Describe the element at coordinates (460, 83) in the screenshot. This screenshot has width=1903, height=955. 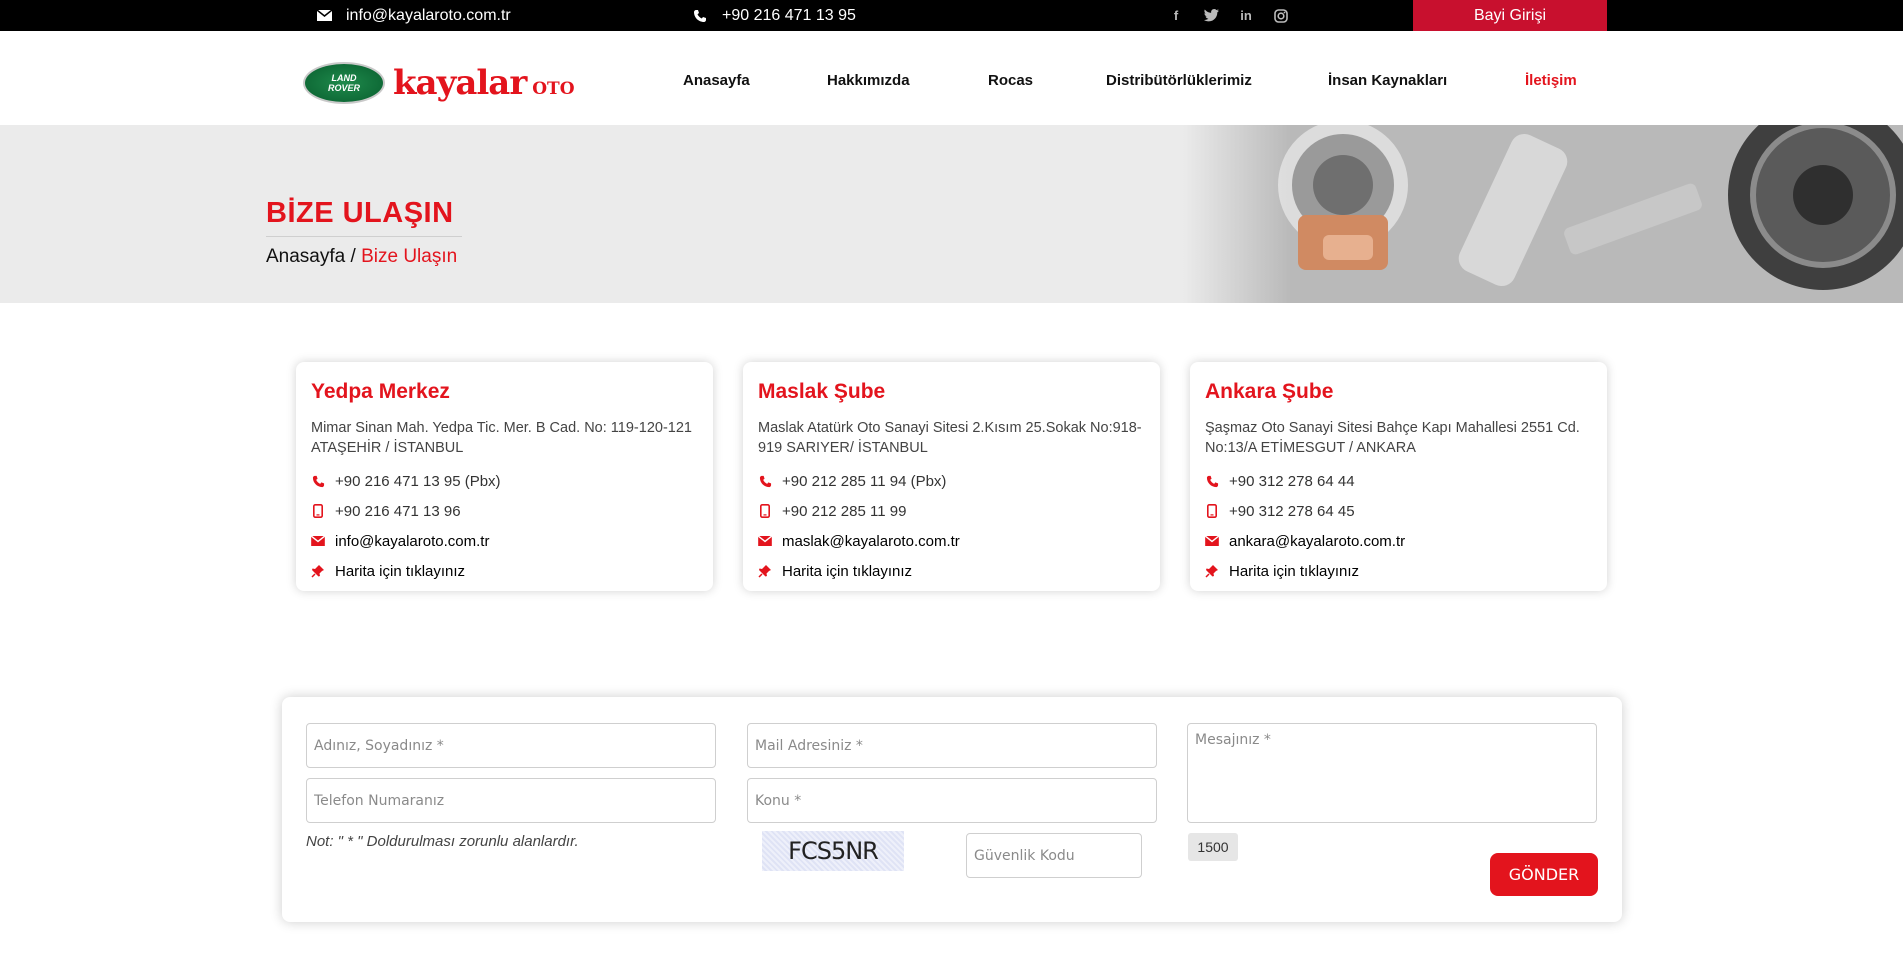
I see `brand-name: kayalar` at that location.